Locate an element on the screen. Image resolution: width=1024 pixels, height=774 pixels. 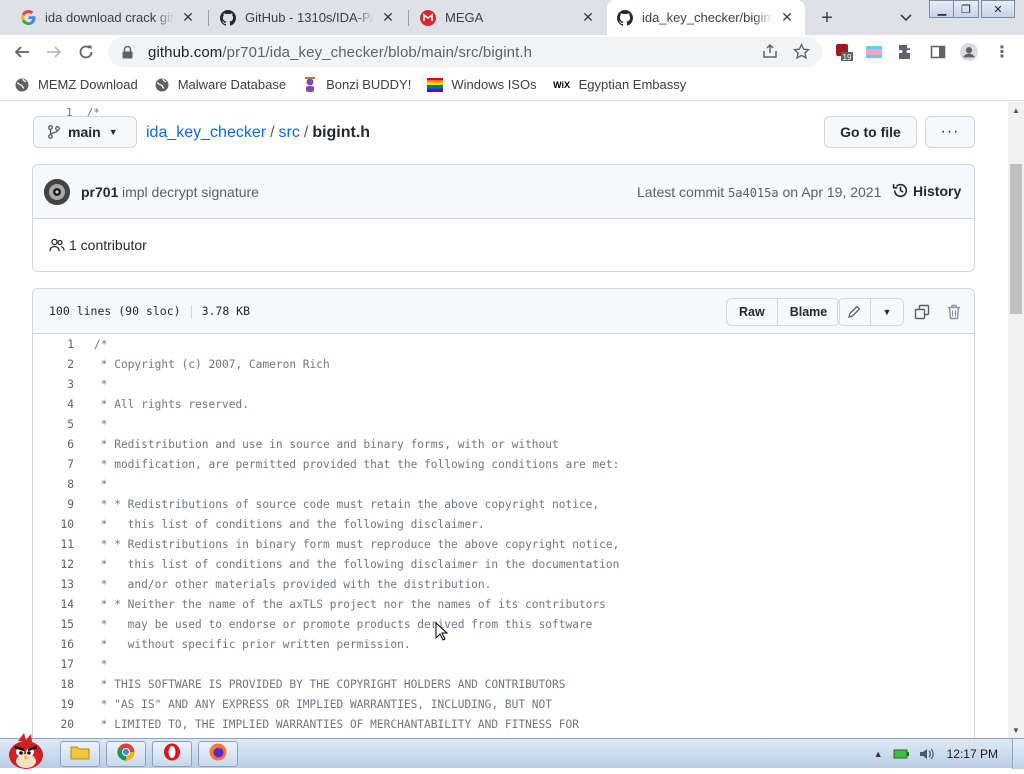
line-number: 13 is located at coordinates (53, 585).